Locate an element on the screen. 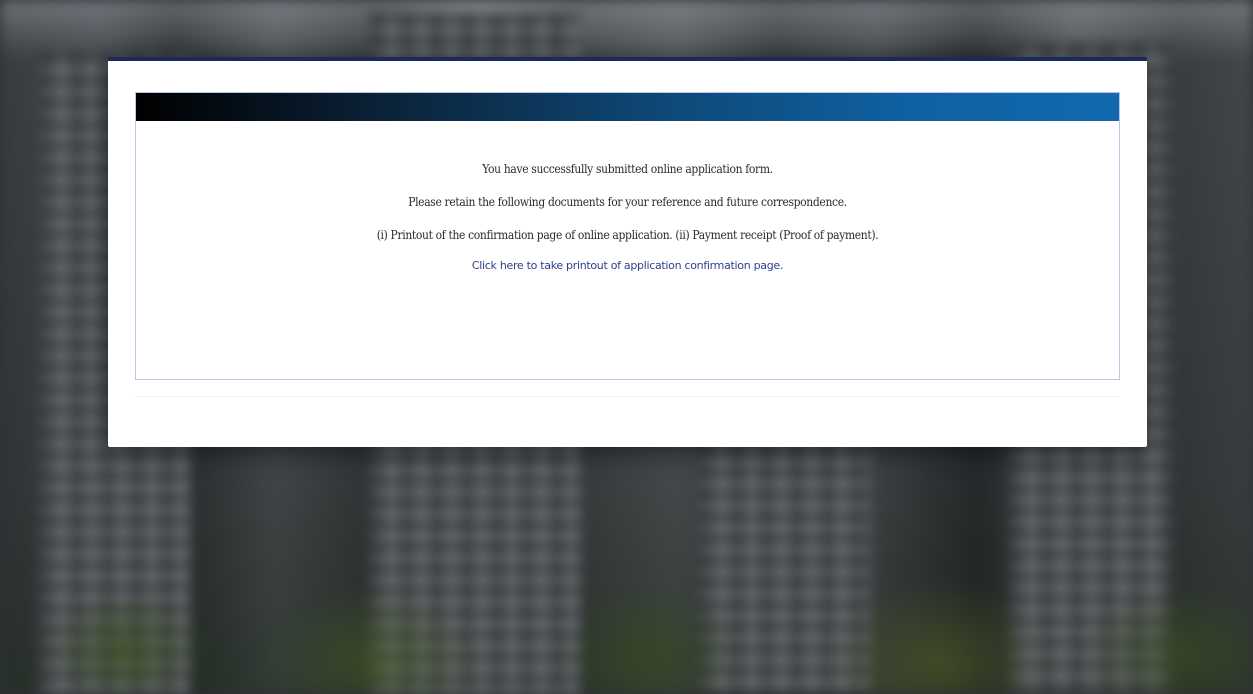 This screenshot has height=694, width=1253. panel-header-bar is located at coordinates (627, 107).